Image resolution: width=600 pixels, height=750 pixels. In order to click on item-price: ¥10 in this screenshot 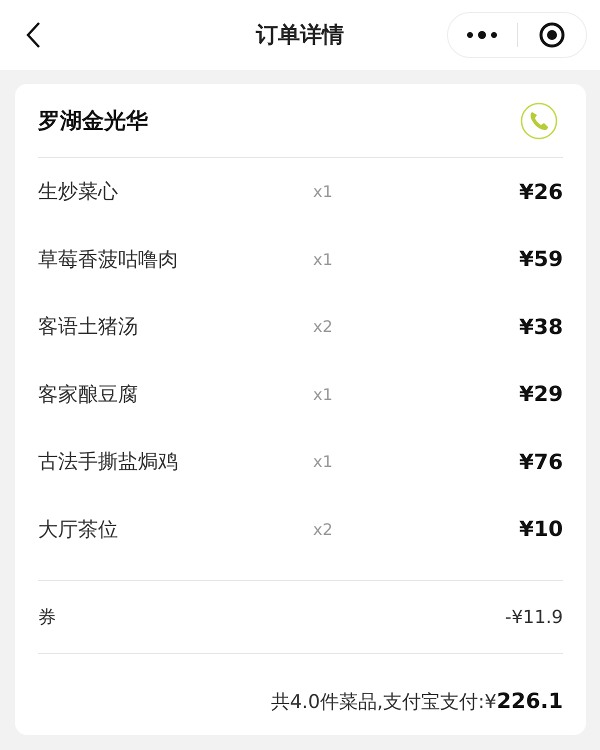, I will do `click(541, 529)`.